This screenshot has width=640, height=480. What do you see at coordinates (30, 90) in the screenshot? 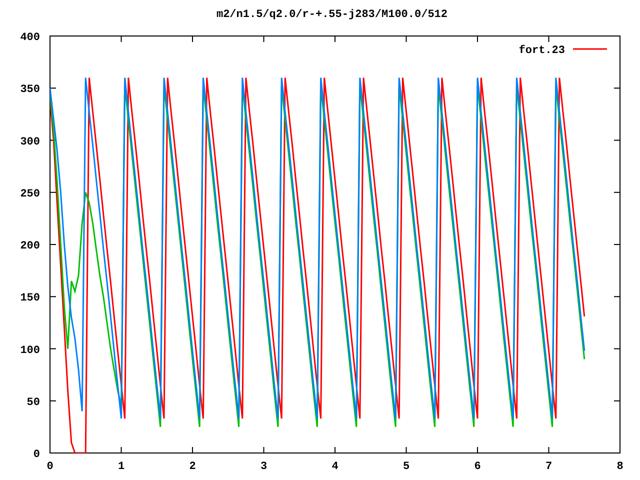
I see `y-tick-label: 350` at bounding box center [30, 90].